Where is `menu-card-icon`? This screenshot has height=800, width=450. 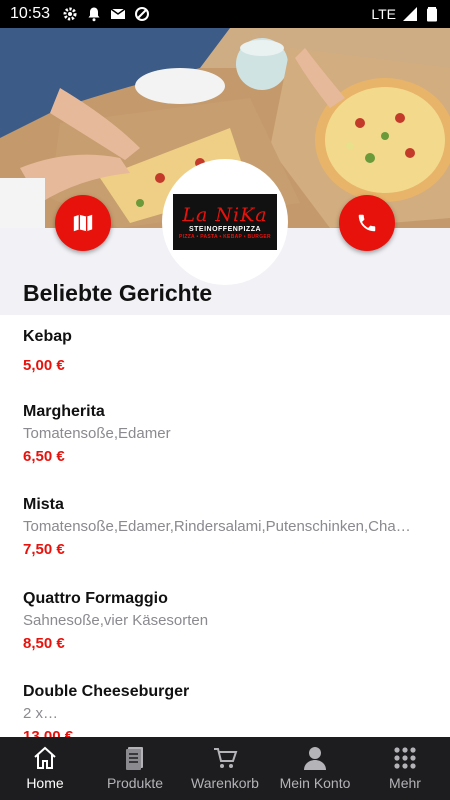
menu-card-icon is located at coordinates (134, 758).